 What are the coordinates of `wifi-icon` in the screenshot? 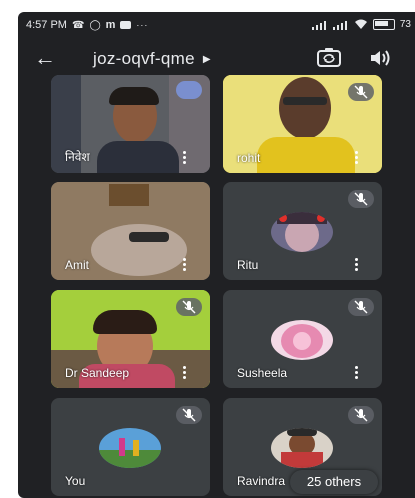 It's located at (360, 24).